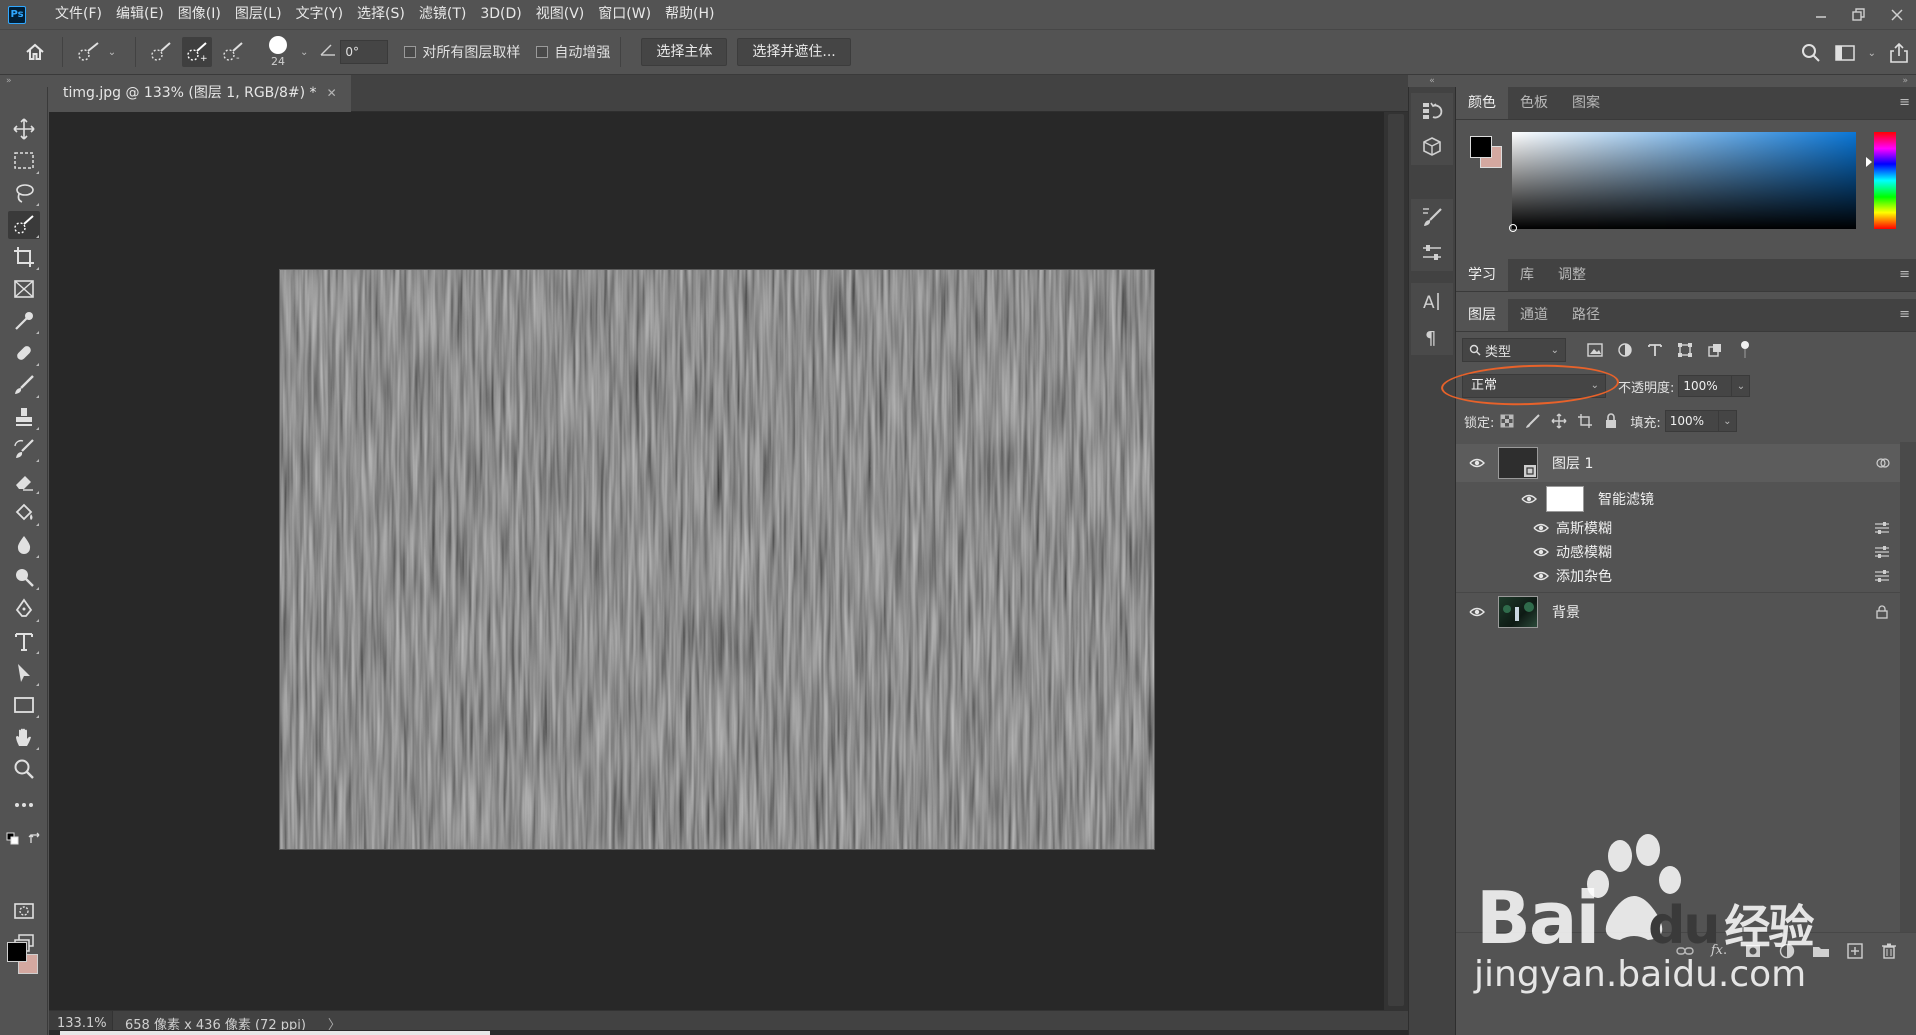  Describe the element at coordinates (1845, 53) in the screenshot. I see `workspace-icon` at that location.